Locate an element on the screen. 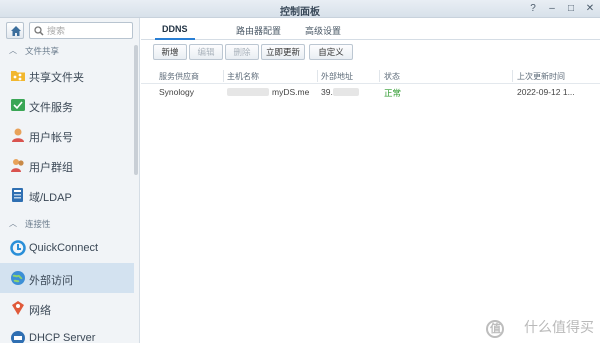  watermark-logo-icon: 值 is located at coordinates (495, 329).